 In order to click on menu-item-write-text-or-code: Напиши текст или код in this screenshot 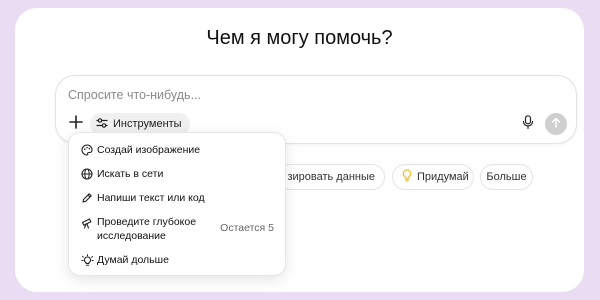, I will do `click(177, 198)`.